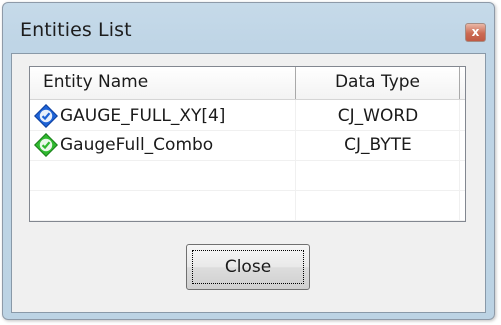 The image size is (501, 325). What do you see at coordinates (378, 116) in the screenshot?
I see `entity-data-type: CJ_WORD` at bounding box center [378, 116].